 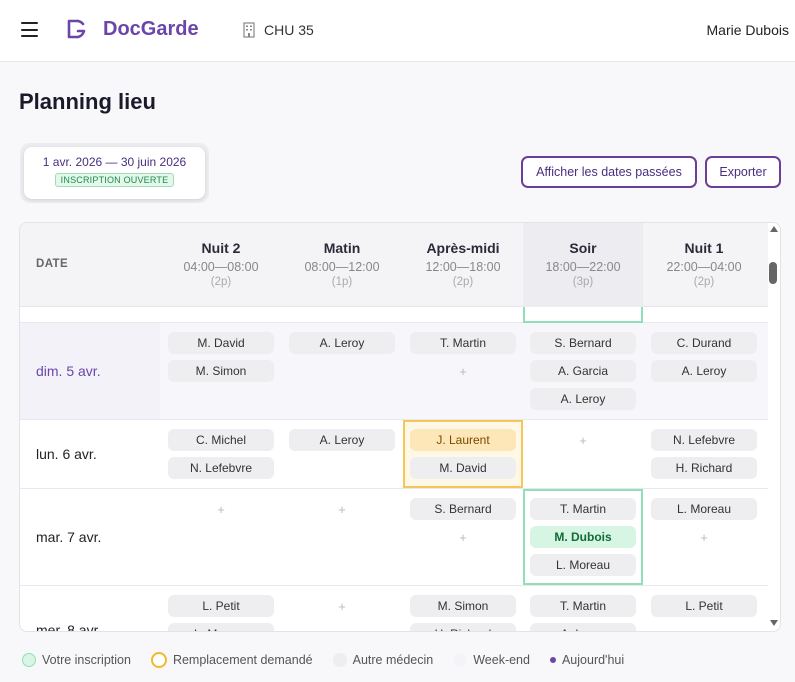 What do you see at coordinates (552, 660) in the screenshot?
I see `legend-swatch-today` at bounding box center [552, 660].